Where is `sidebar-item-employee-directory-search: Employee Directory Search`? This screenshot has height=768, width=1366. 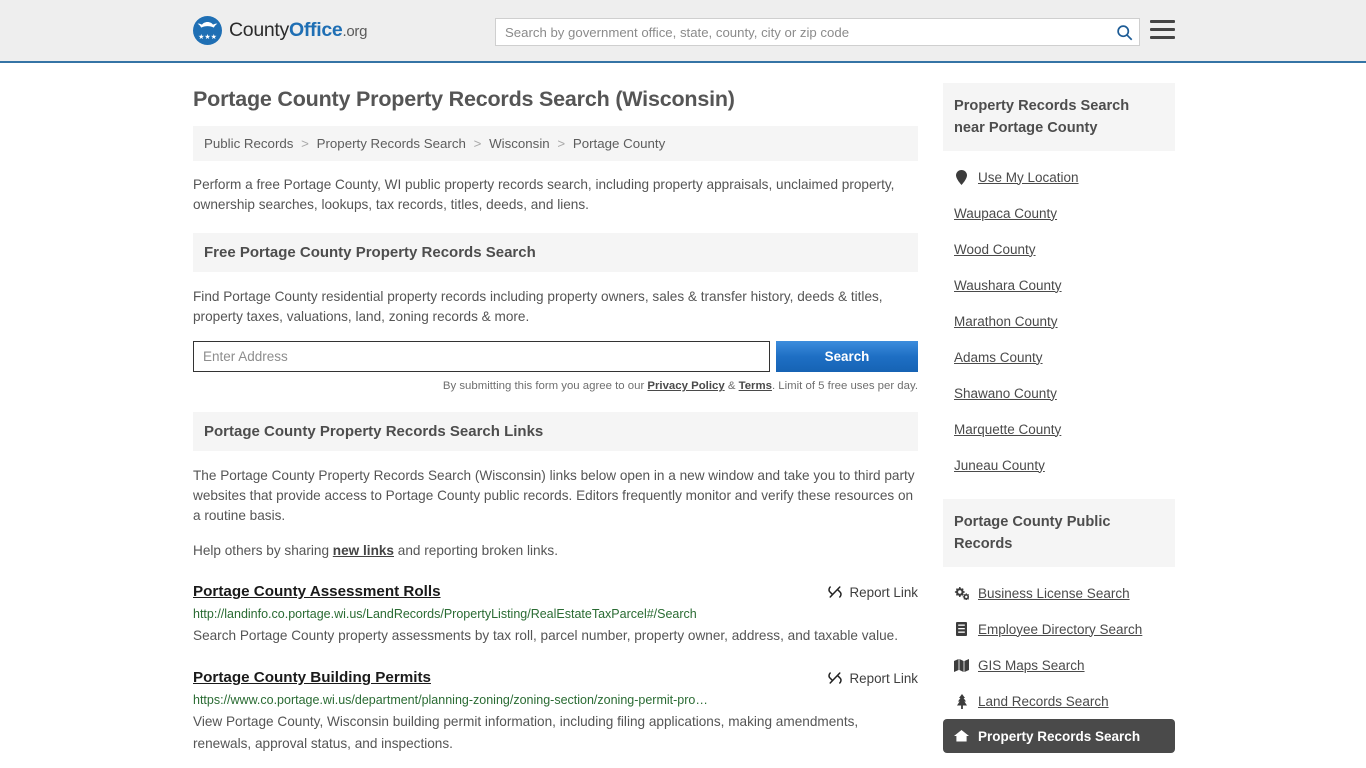
sidebar-item-employee-directory-search: Employee Directory Search is located at coordinates (1064, 629).